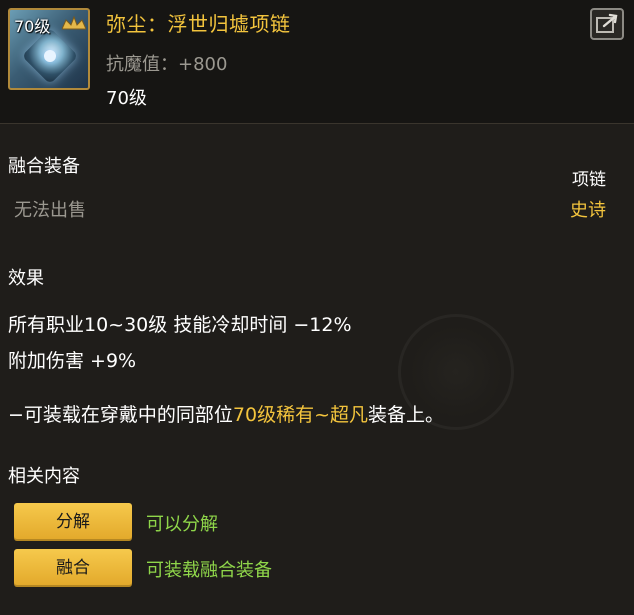 This screenshot has height=615, width=634. I want to click on fusion-description: 可装载融合装备, so click(209, 570).